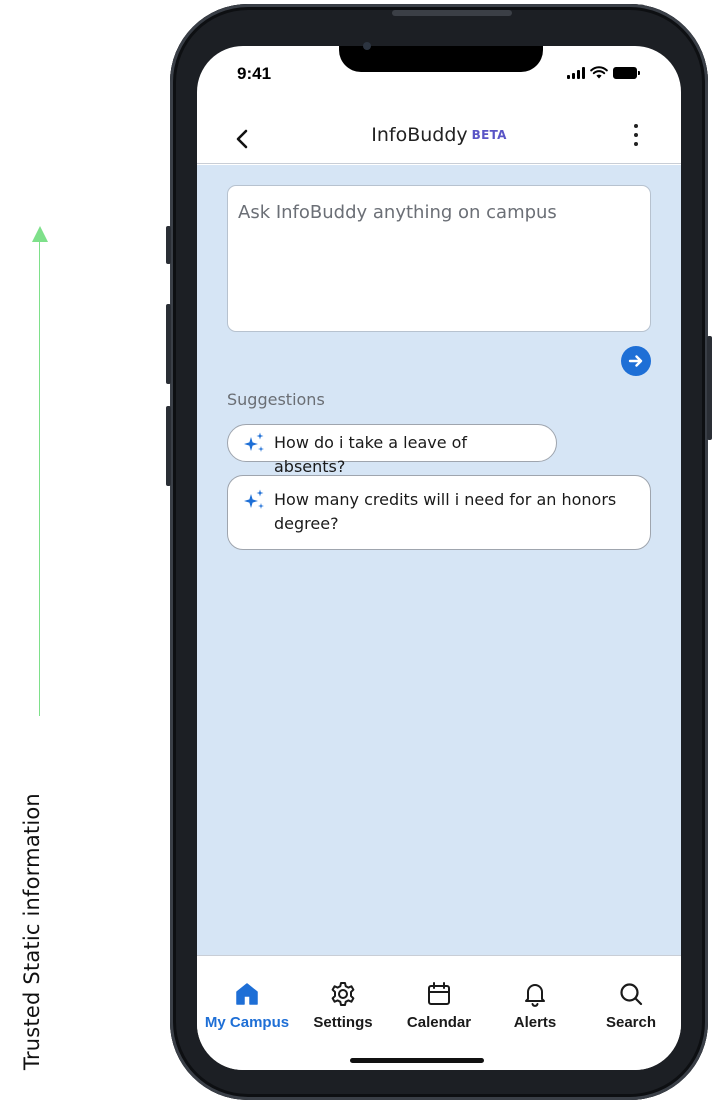 This screenshot has width=718, height=1104. I want to click on suggestion-text: How do i take a leave of absents?, so click(371, 454).